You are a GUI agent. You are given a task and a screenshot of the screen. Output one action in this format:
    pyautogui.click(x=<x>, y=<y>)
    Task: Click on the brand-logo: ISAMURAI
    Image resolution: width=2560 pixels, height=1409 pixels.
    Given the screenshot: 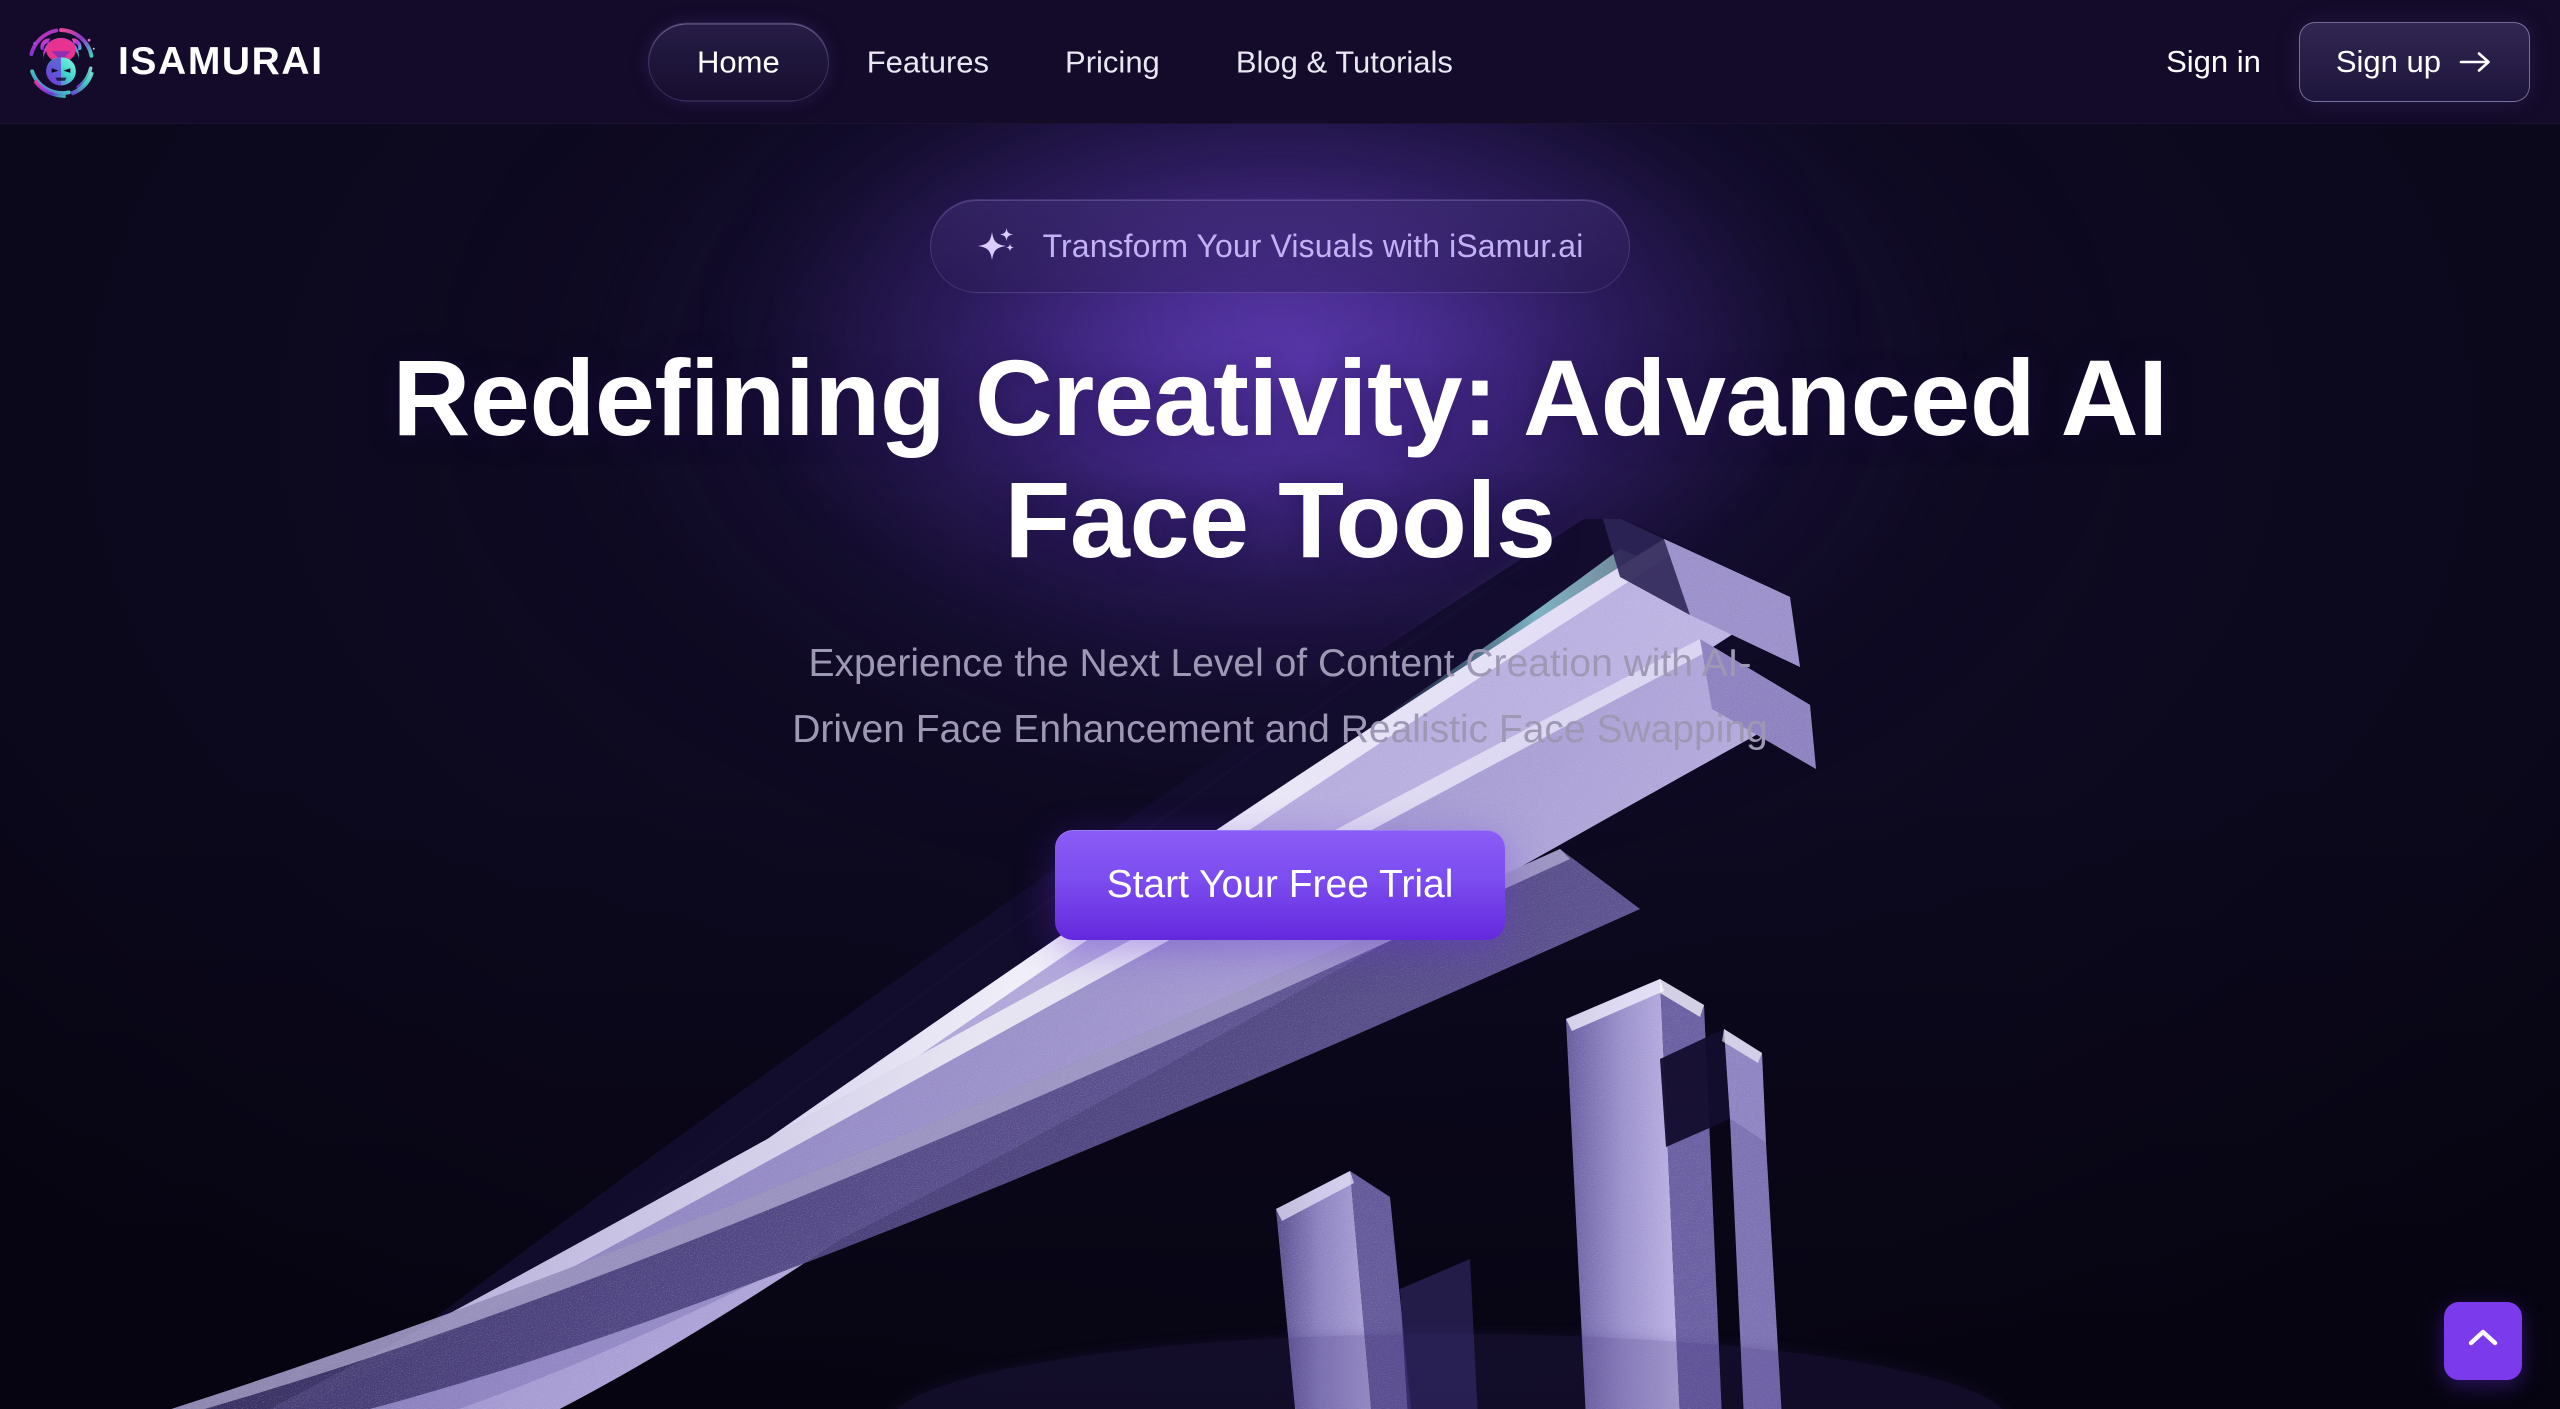 What is the action you would take?
    pyautogui.click(x=173, y=62)
    